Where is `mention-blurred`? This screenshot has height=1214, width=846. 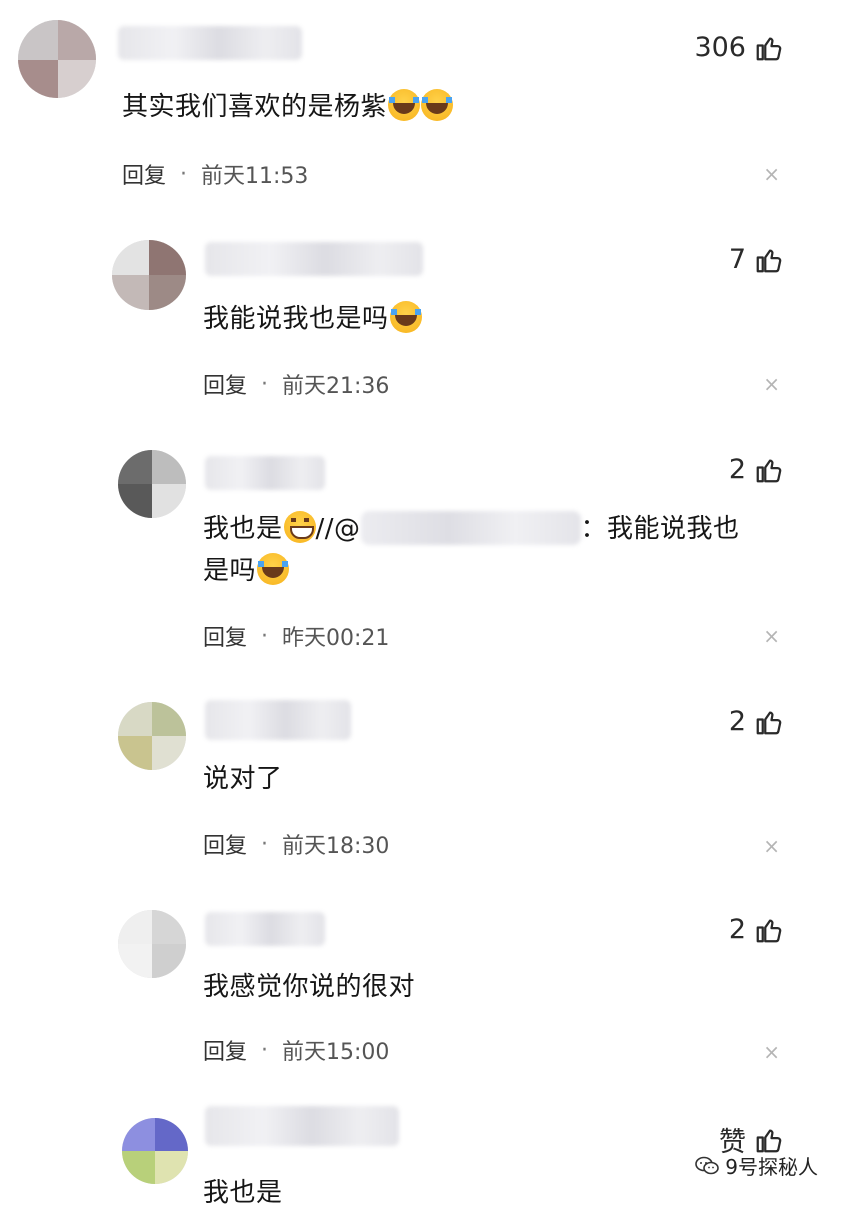
mention-blurred is located at coordinates (470, 528).